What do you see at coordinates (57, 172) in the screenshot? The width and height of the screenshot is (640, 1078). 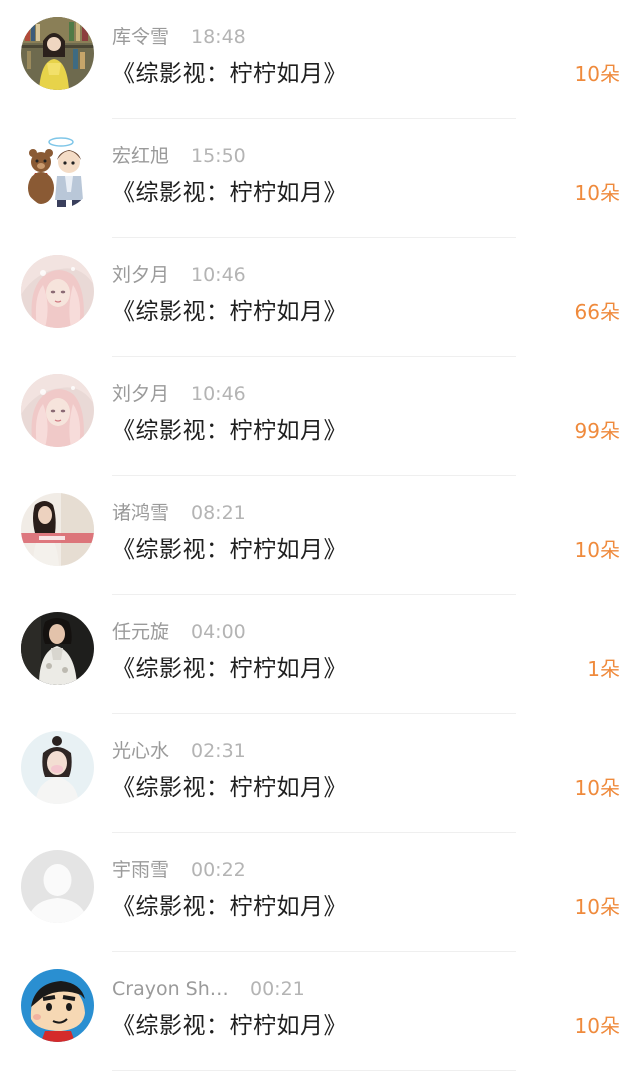 I see `avatar-cartoon-bear-couple-icon` at bounding box center [57, 172].